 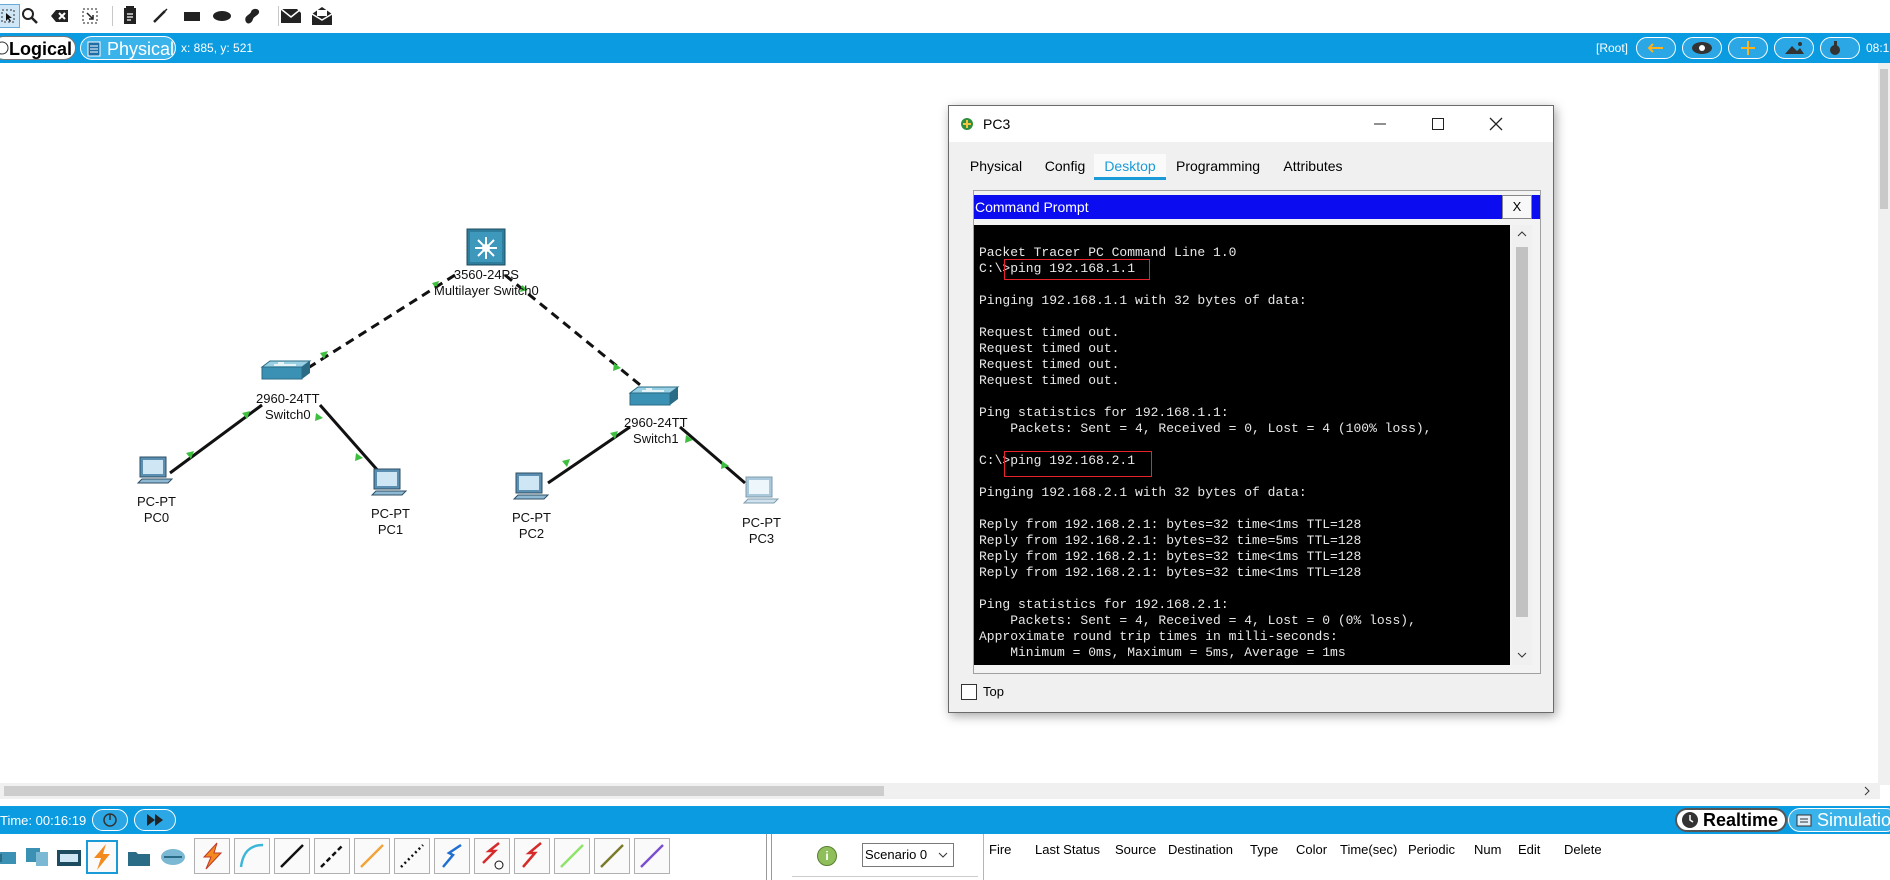 I want to click on clock-icon, so click(x=1690, y=820).